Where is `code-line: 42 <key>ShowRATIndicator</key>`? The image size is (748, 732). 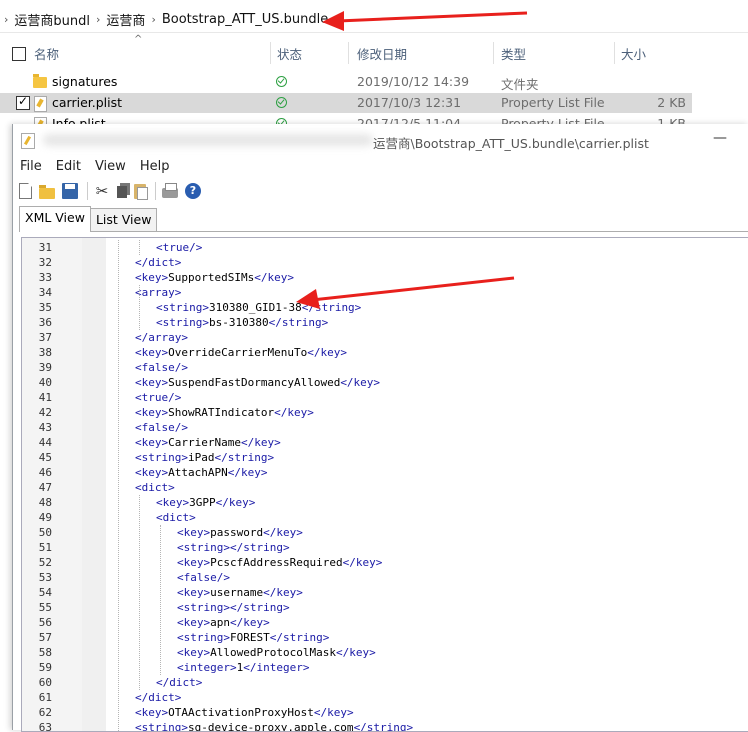 code-line: 42 <key>ShowRATIndicator</key> is located at coordinates (385, 412).